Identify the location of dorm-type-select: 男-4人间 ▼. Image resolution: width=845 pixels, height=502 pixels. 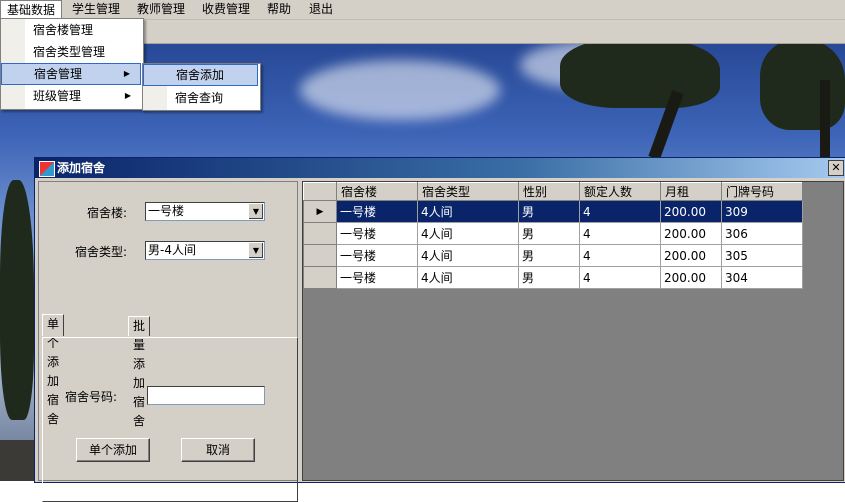
(205, 250).